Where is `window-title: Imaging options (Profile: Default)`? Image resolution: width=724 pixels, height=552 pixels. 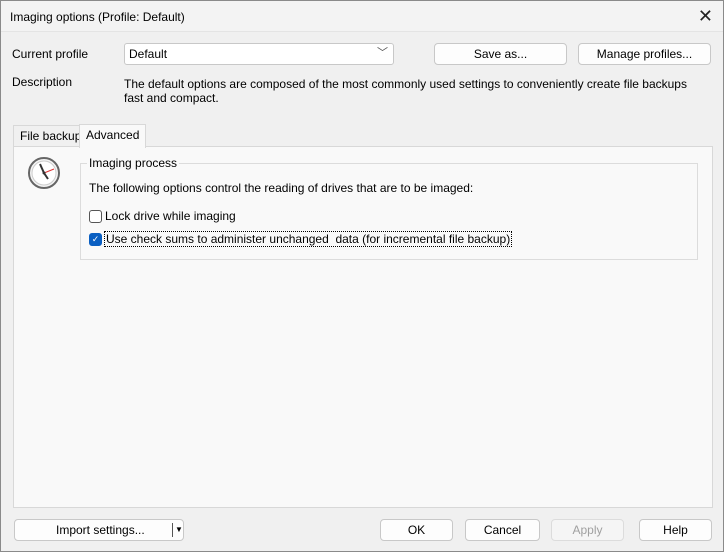
window-title: Imaging options (Profile: Default) is located at coordinates (97, 17).